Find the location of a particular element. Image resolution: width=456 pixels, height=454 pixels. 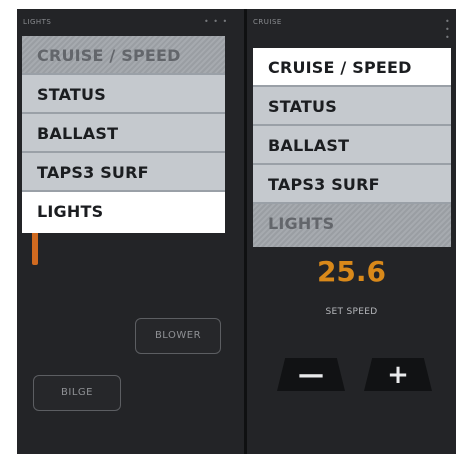

increase-speed-button: + is located at coordinates (398, 374).